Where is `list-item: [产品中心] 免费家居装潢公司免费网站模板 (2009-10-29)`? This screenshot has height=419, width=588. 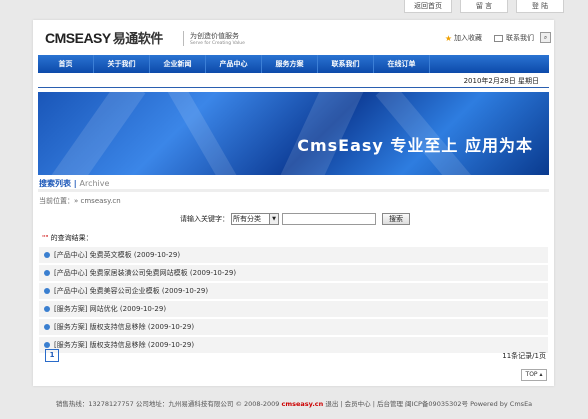
list-item: [产品中心] 免费家居装潢公司免费网站模板 (2009-10-29) is located at coordinates (293, 273).